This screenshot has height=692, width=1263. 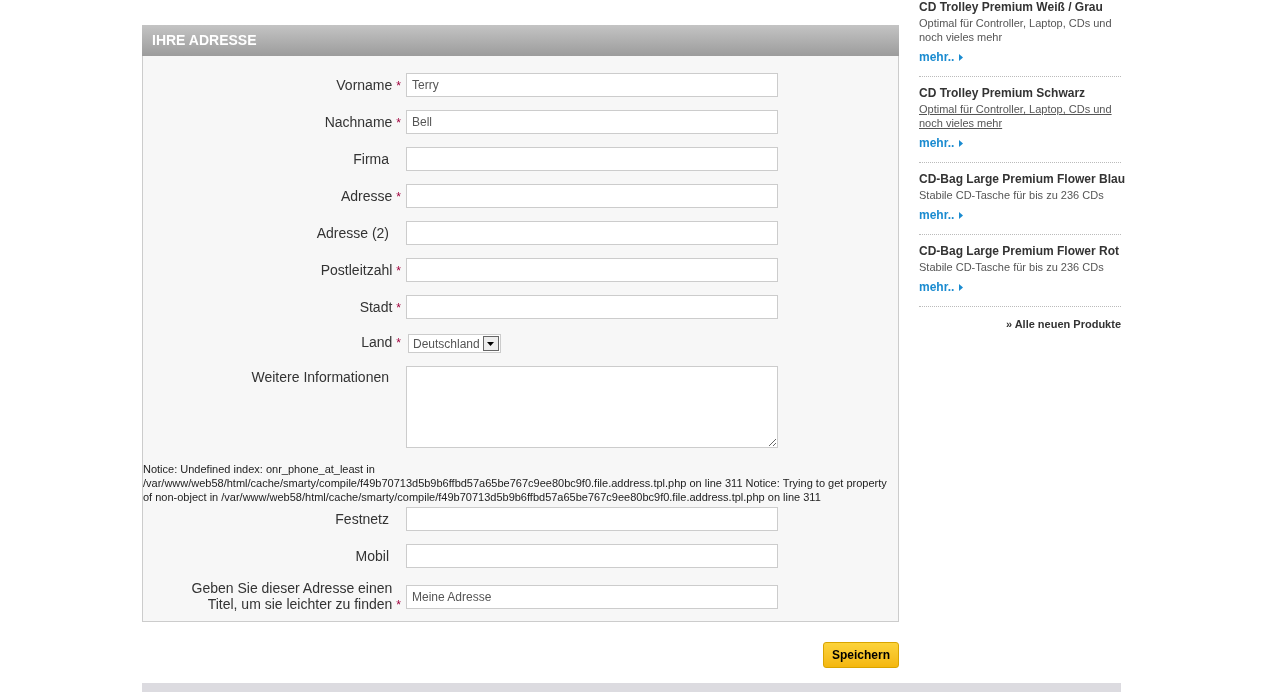 I want to click on field-label: Weitere Informationen, so click(x=320, y=376).